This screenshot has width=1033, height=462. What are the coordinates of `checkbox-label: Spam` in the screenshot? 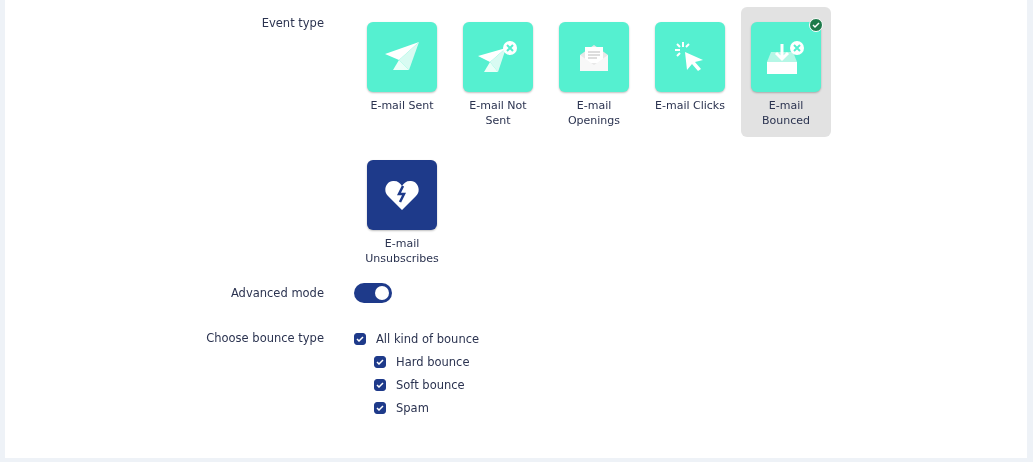 It's located at (412, 408).